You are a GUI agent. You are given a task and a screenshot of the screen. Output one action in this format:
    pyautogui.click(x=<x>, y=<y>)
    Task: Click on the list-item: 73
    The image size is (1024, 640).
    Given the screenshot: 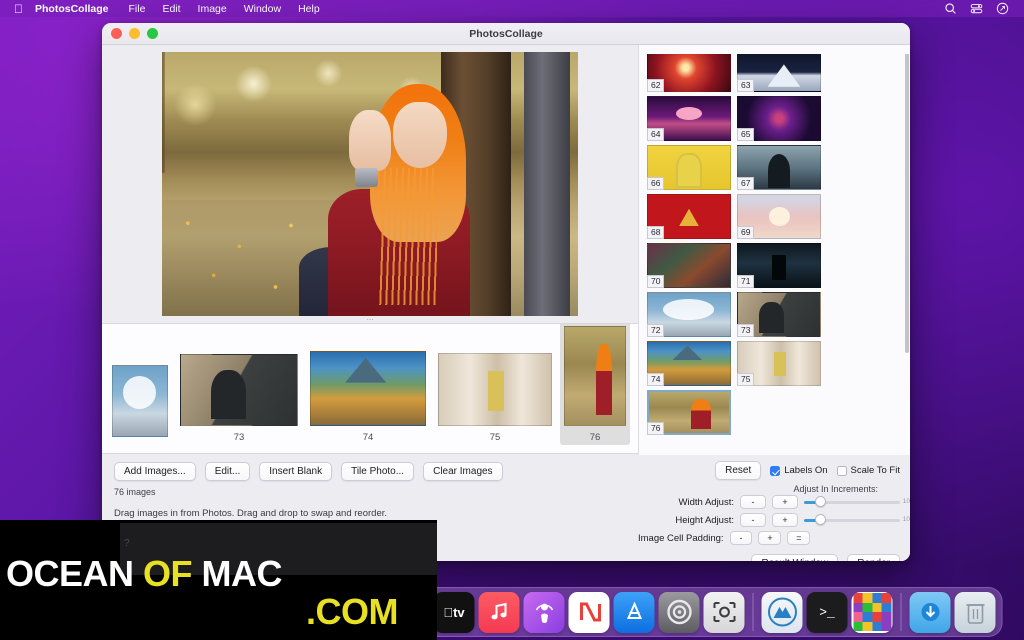 What is the action you would take?
    pyautogui.click(x=239, y=397)
    